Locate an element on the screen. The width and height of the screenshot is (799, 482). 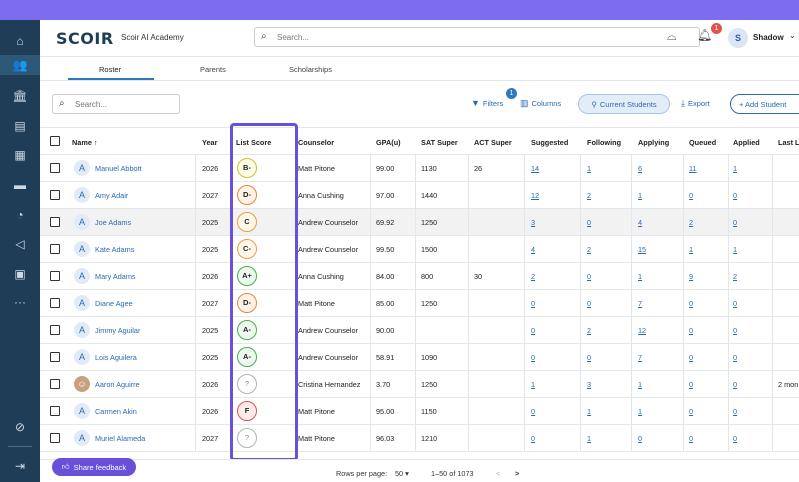
col-name: Name ↑ is located at coordinates (85, 142).